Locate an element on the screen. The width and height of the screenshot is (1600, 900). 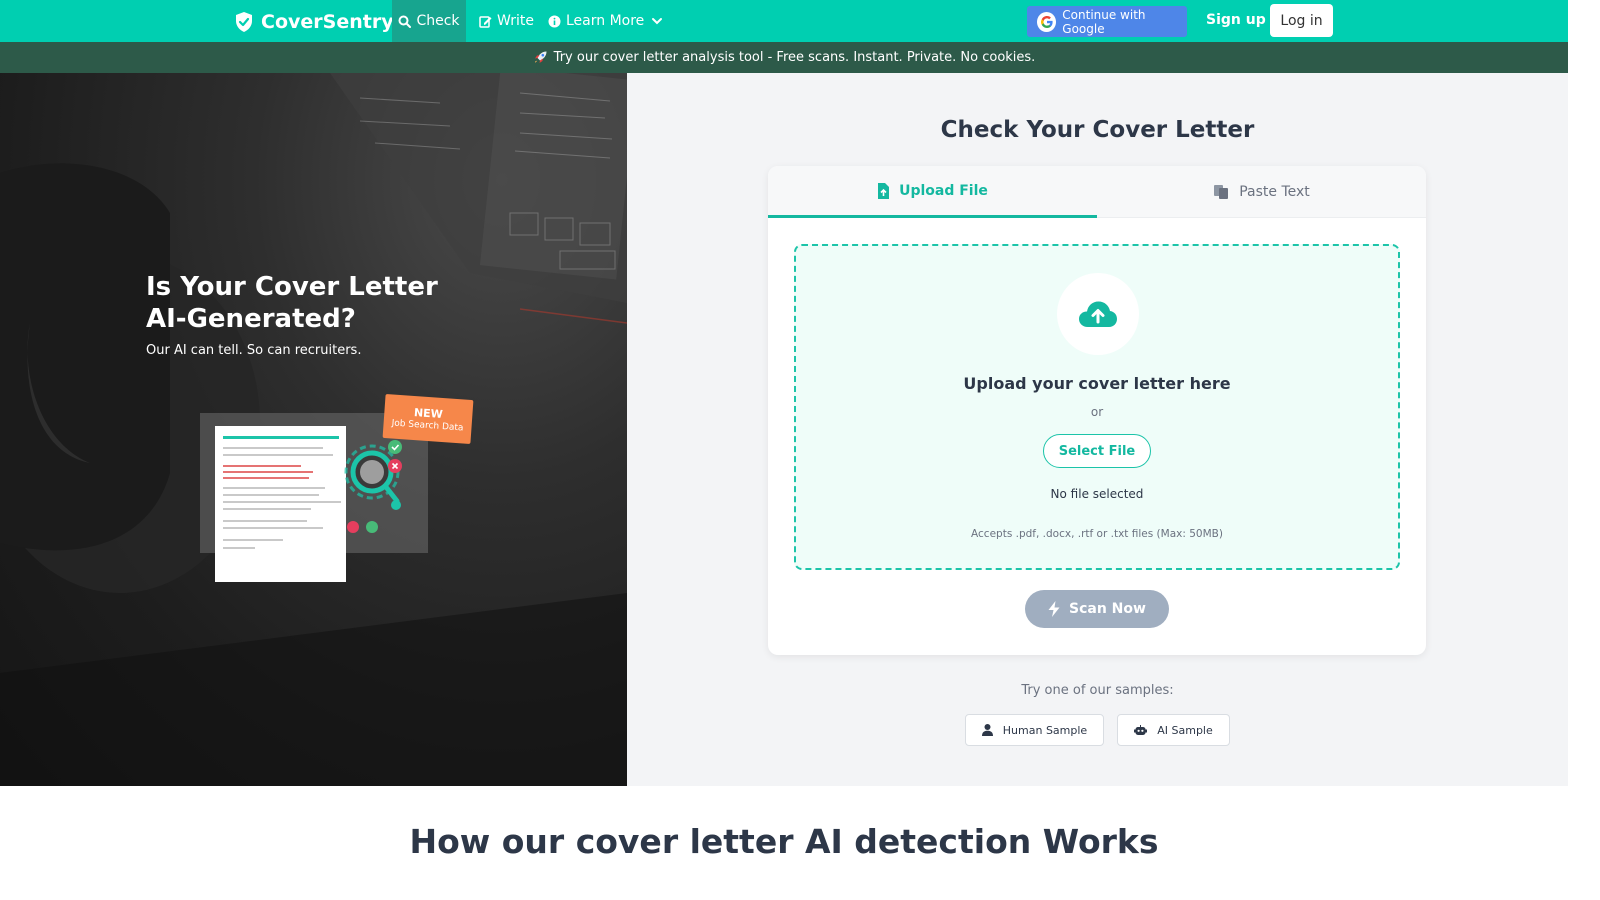
tab-upload-label: Upload File is located at coordinates (943, 190).